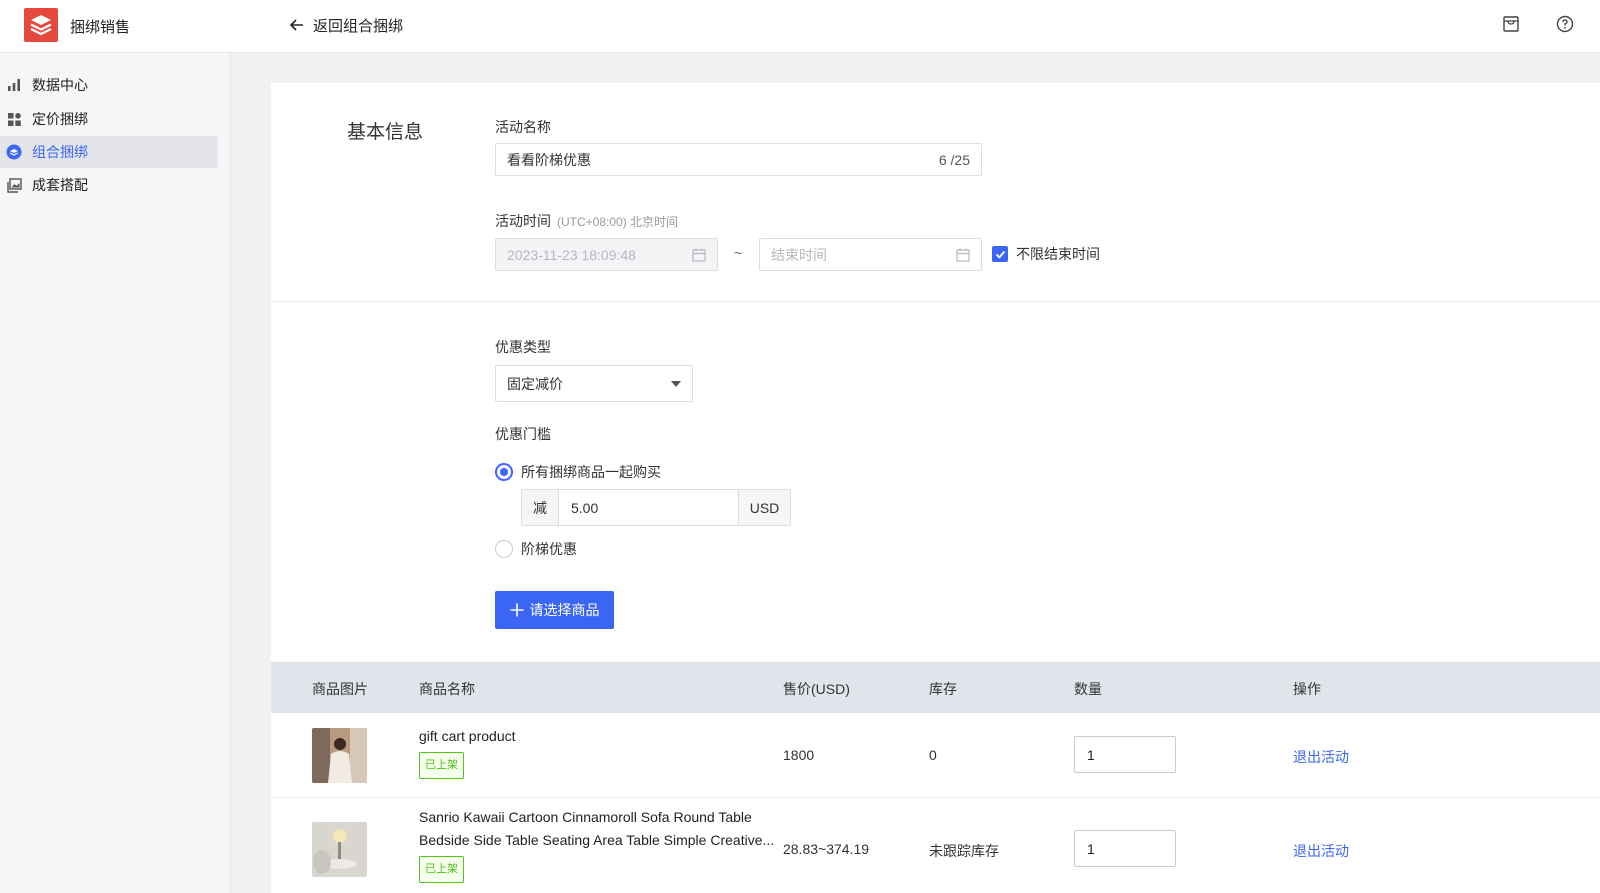 This screenshot has height=893, width=1600. Describe the element at coordinates (535, 383) in the screenshot. I see `discount-type-value: 固定减价` at that location.